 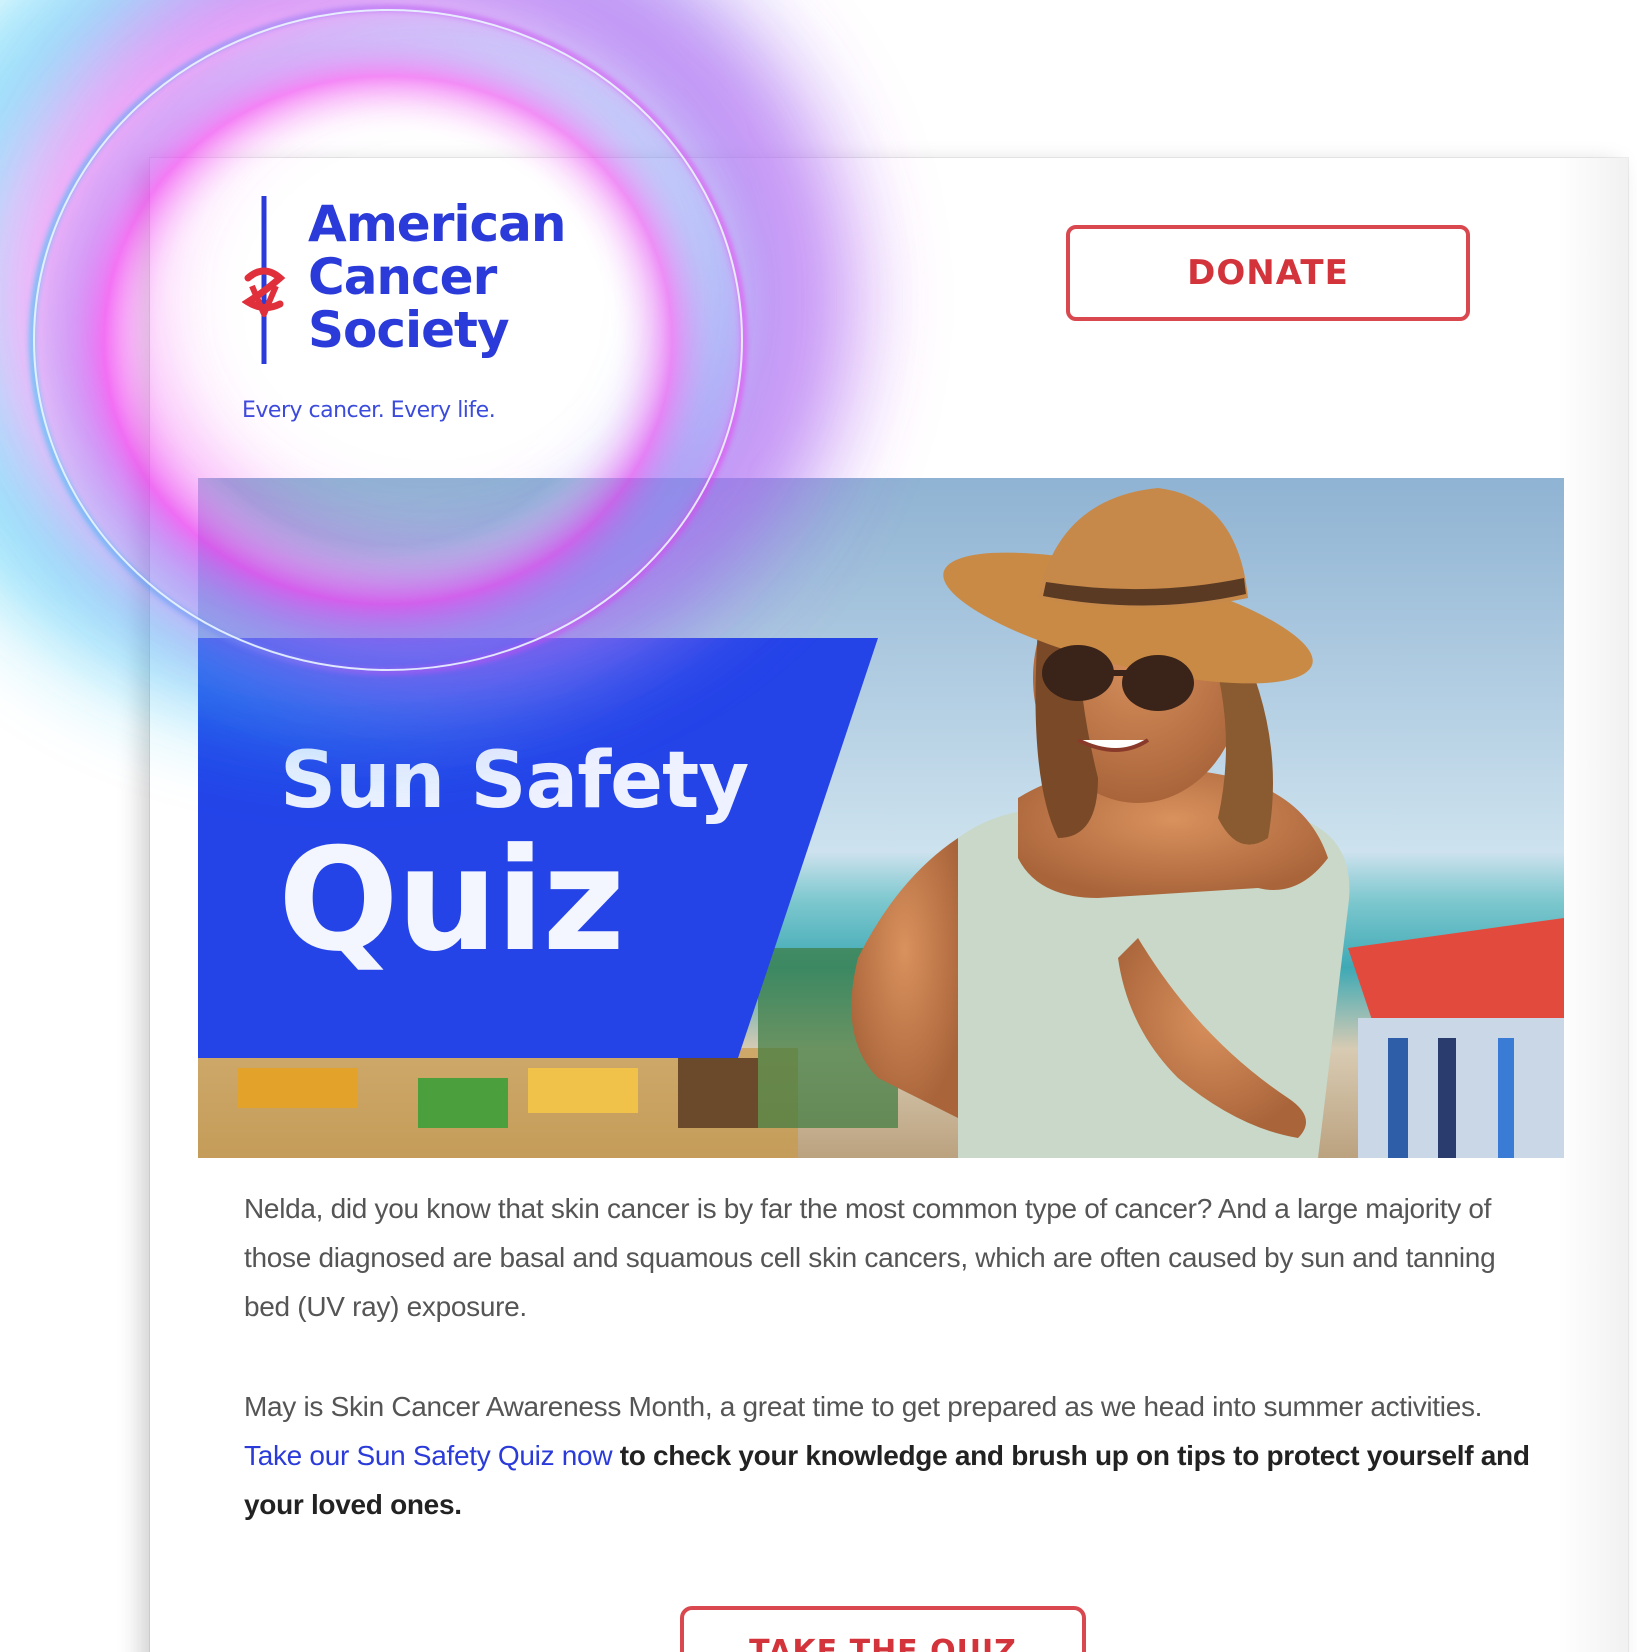 I want to click on logo-word-american: American, so click(x=437, y=224).